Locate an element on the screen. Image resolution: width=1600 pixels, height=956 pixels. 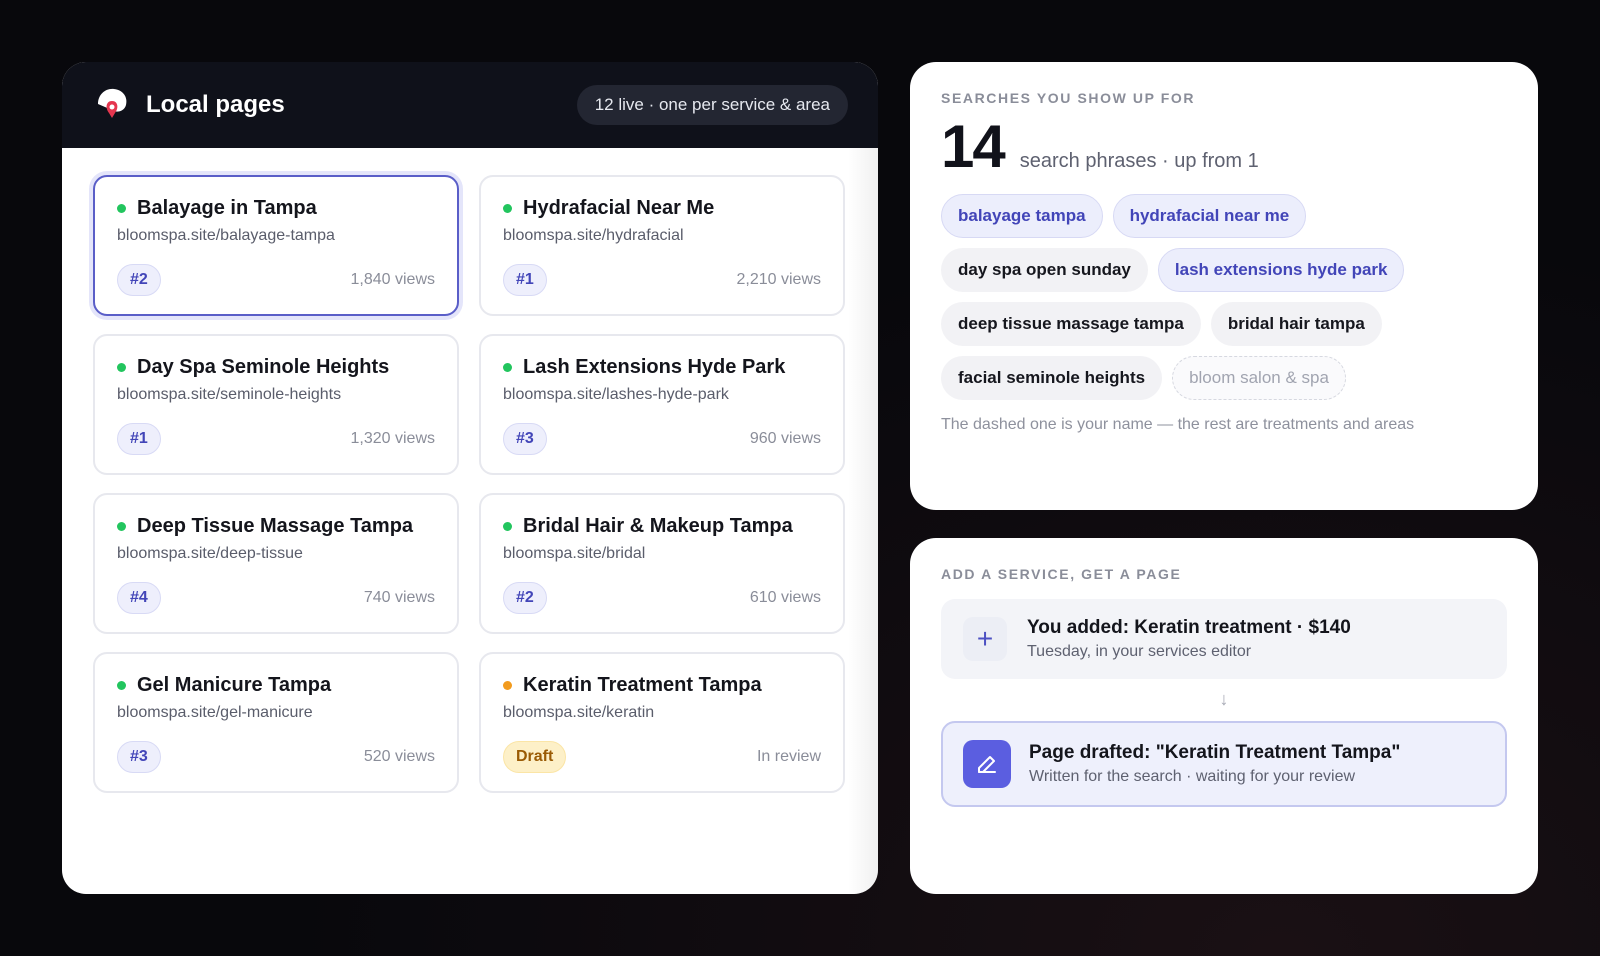
page-drafted-title: Page drafted: "Keratin Treatment Tampa" is located at coordinates (1215, 752).